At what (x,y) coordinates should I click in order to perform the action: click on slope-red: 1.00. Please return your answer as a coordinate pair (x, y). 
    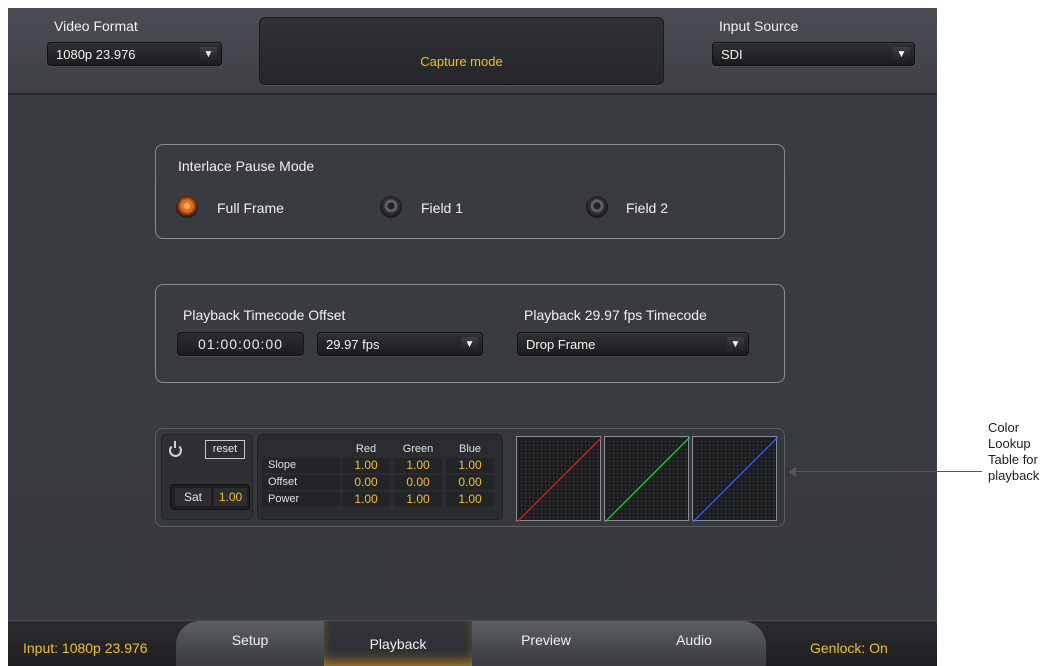
    Looking at the image, I should click on (366, 465).